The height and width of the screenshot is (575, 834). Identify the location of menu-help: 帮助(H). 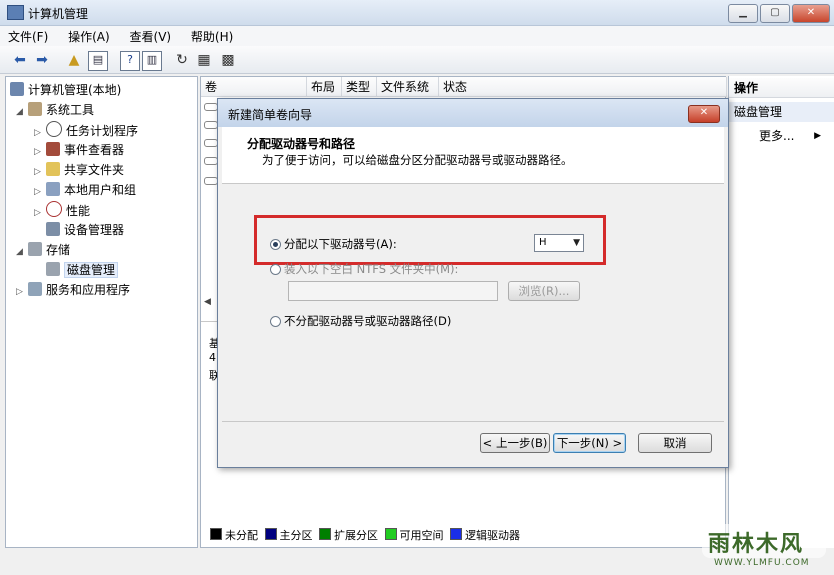
(212, 35).